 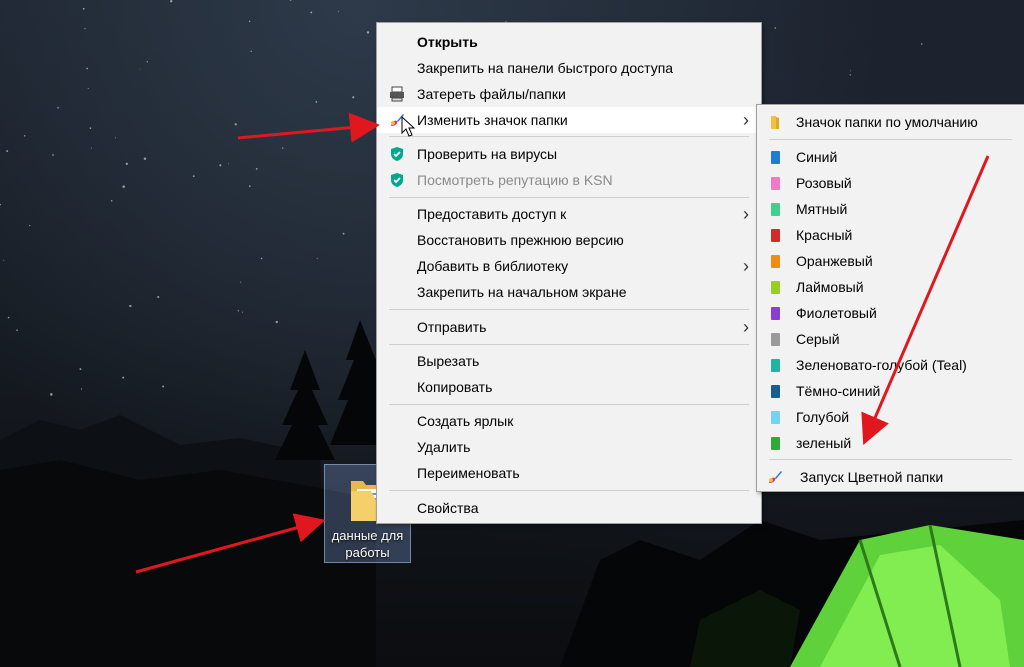 I want to click on menu-item-label: Предоставить доступ к, so click(x=492, y=214).